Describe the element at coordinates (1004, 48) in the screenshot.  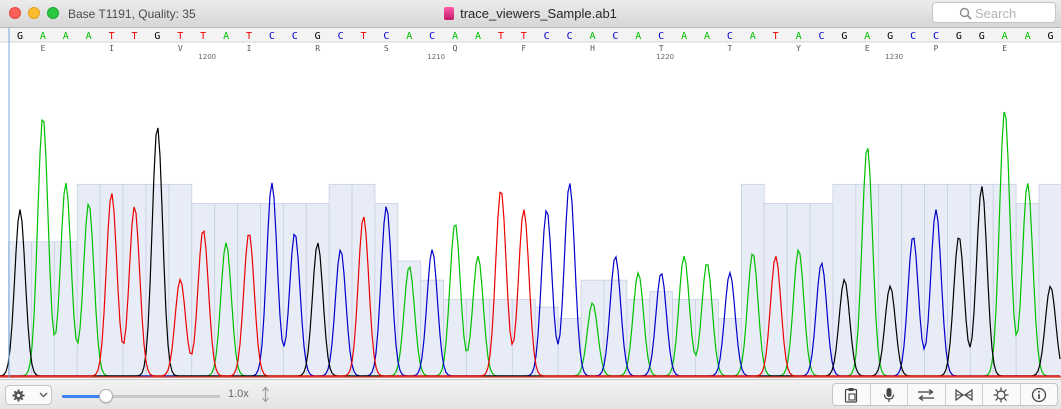
I see `amino-acid: E` at that location.